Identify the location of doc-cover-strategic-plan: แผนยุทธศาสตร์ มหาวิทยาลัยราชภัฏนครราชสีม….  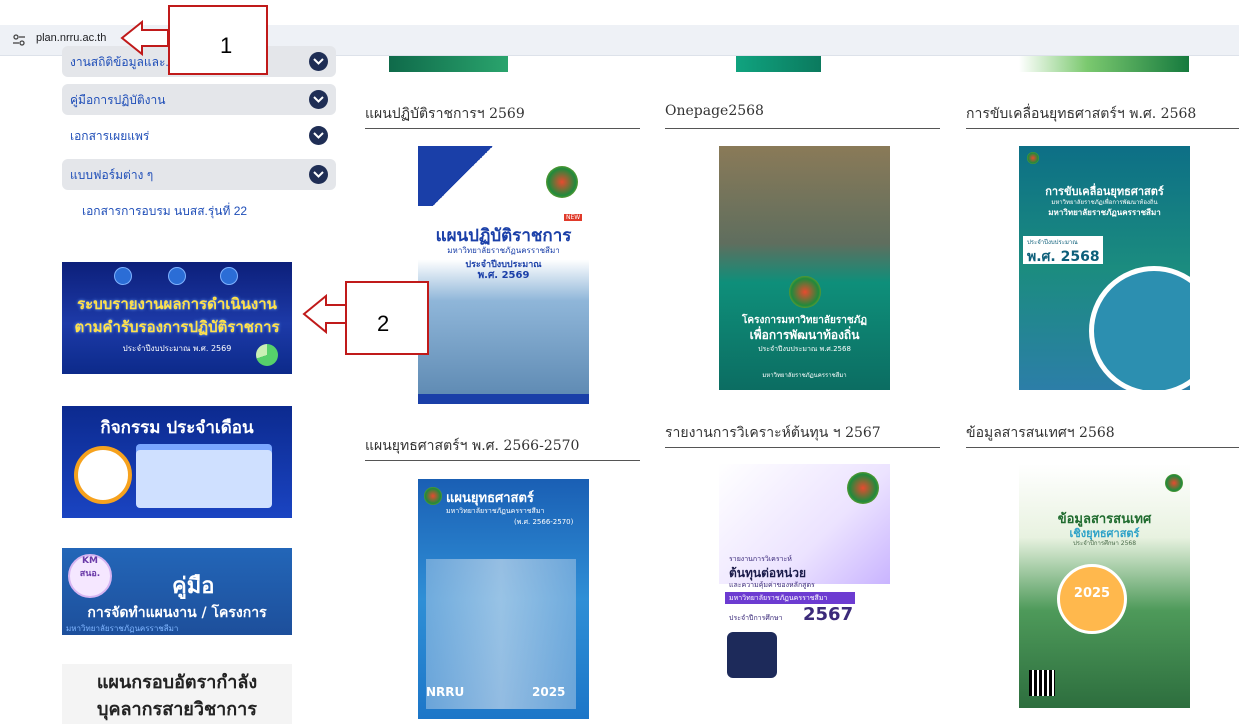
(503, 599).